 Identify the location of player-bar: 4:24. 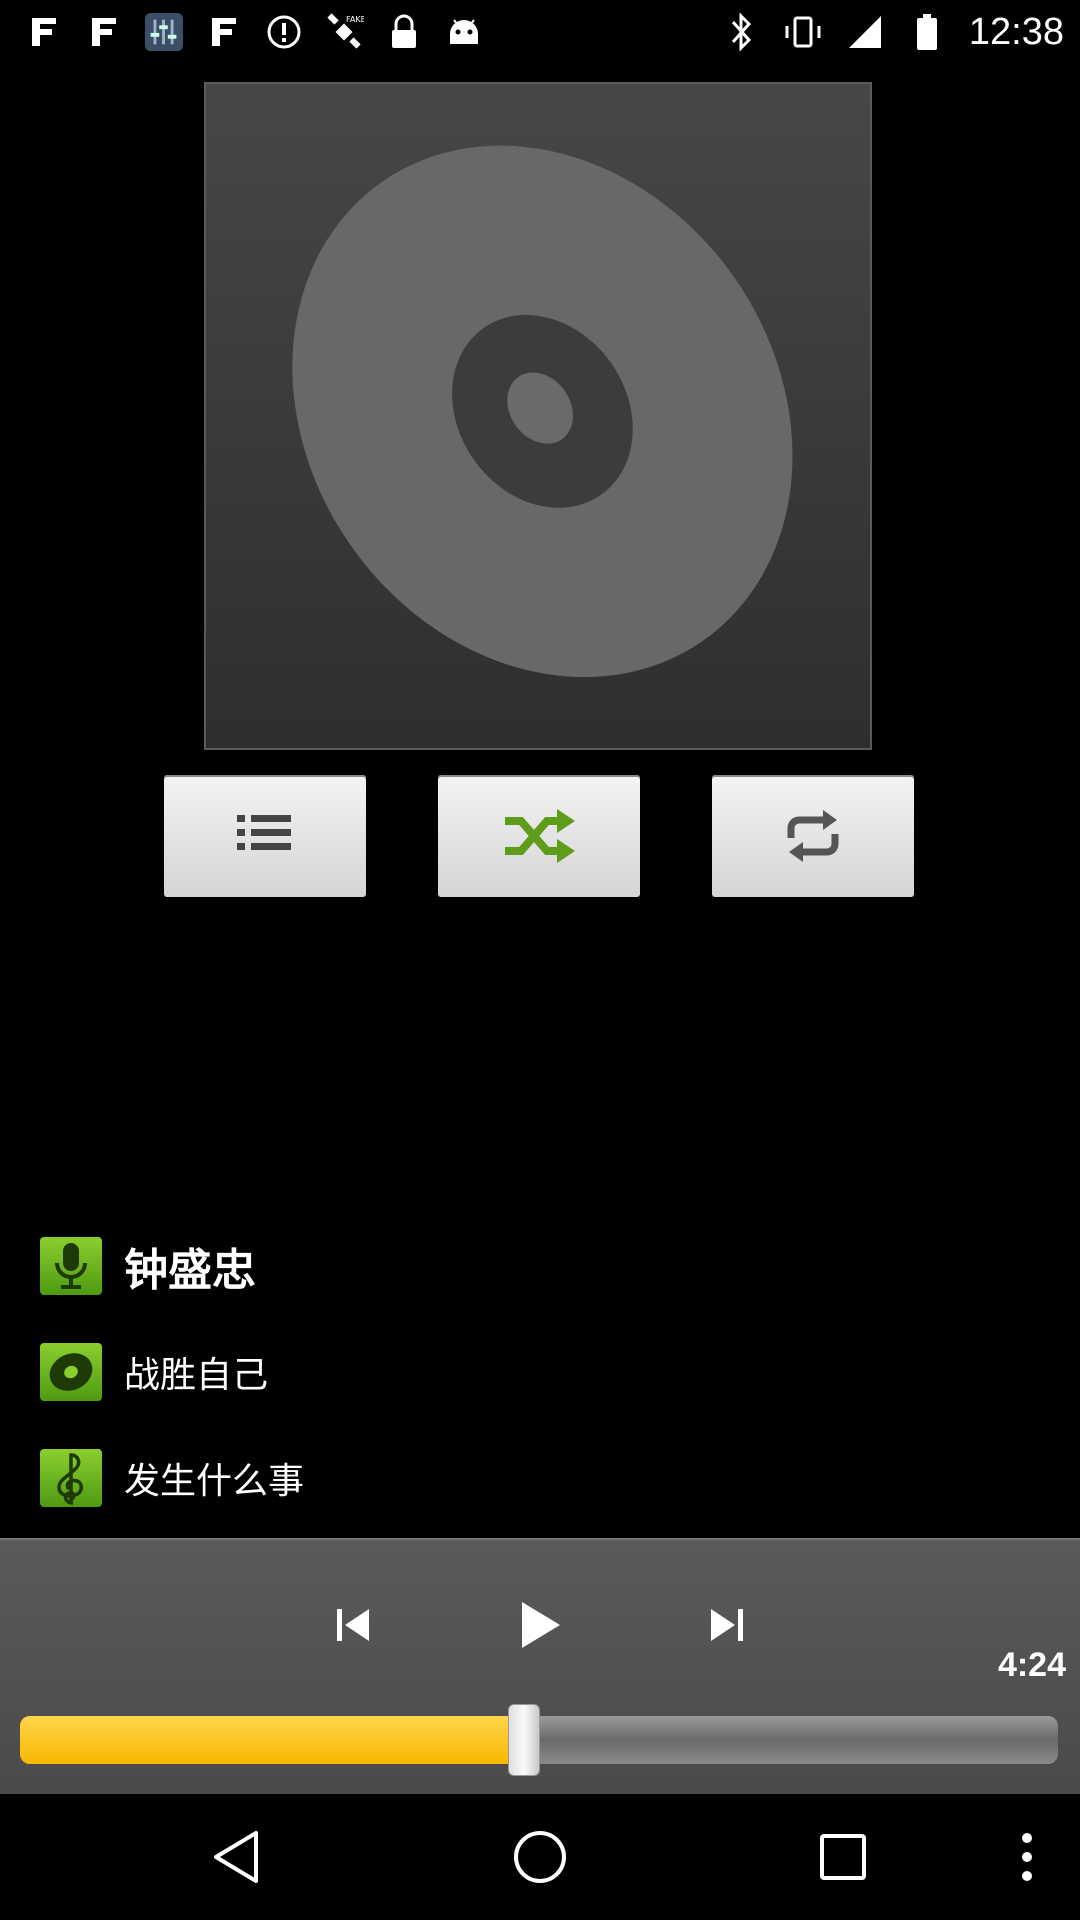
(540, 1667).